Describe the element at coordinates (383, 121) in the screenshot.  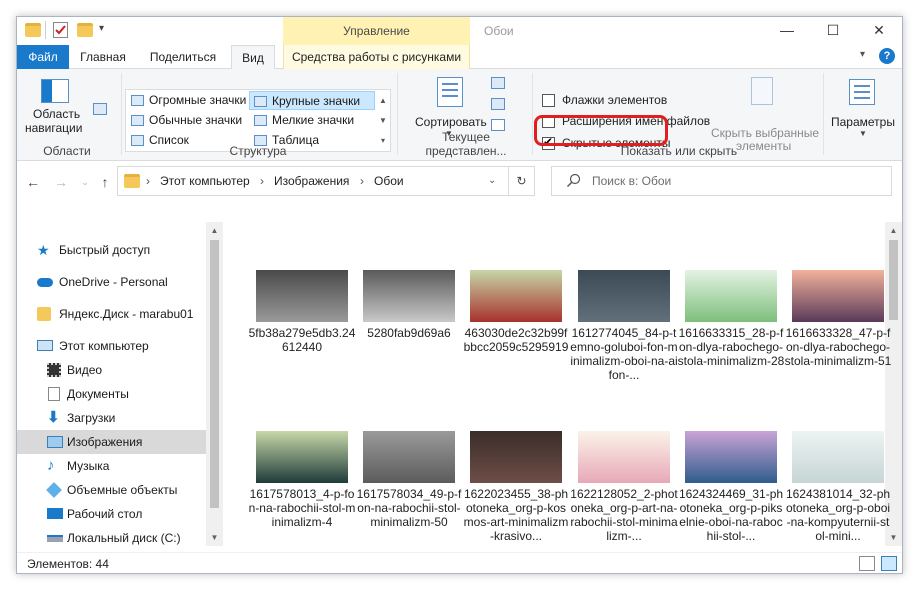
I see `layout-gallery-scroll: ▲ ▼ ▾` at that location.